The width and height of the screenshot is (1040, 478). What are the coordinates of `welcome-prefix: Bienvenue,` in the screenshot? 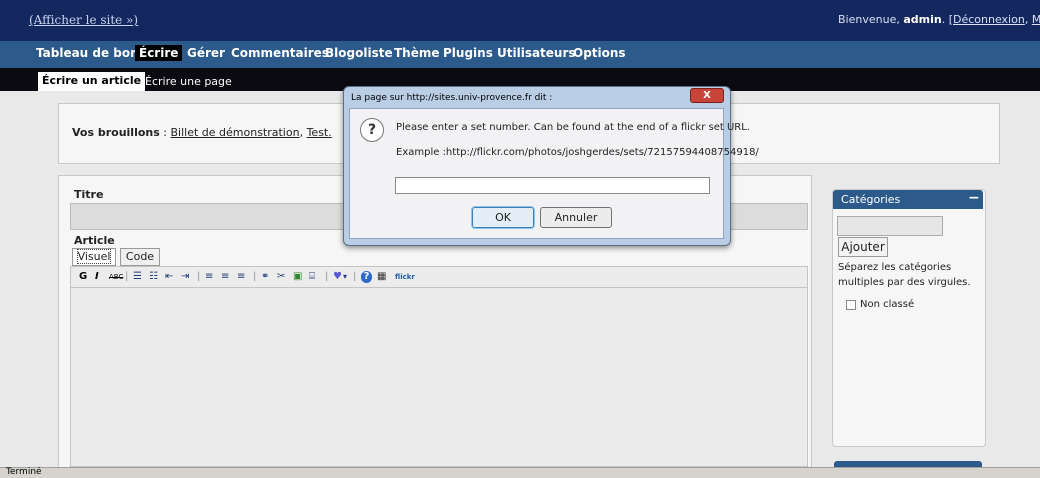 It's located at (871, 19).